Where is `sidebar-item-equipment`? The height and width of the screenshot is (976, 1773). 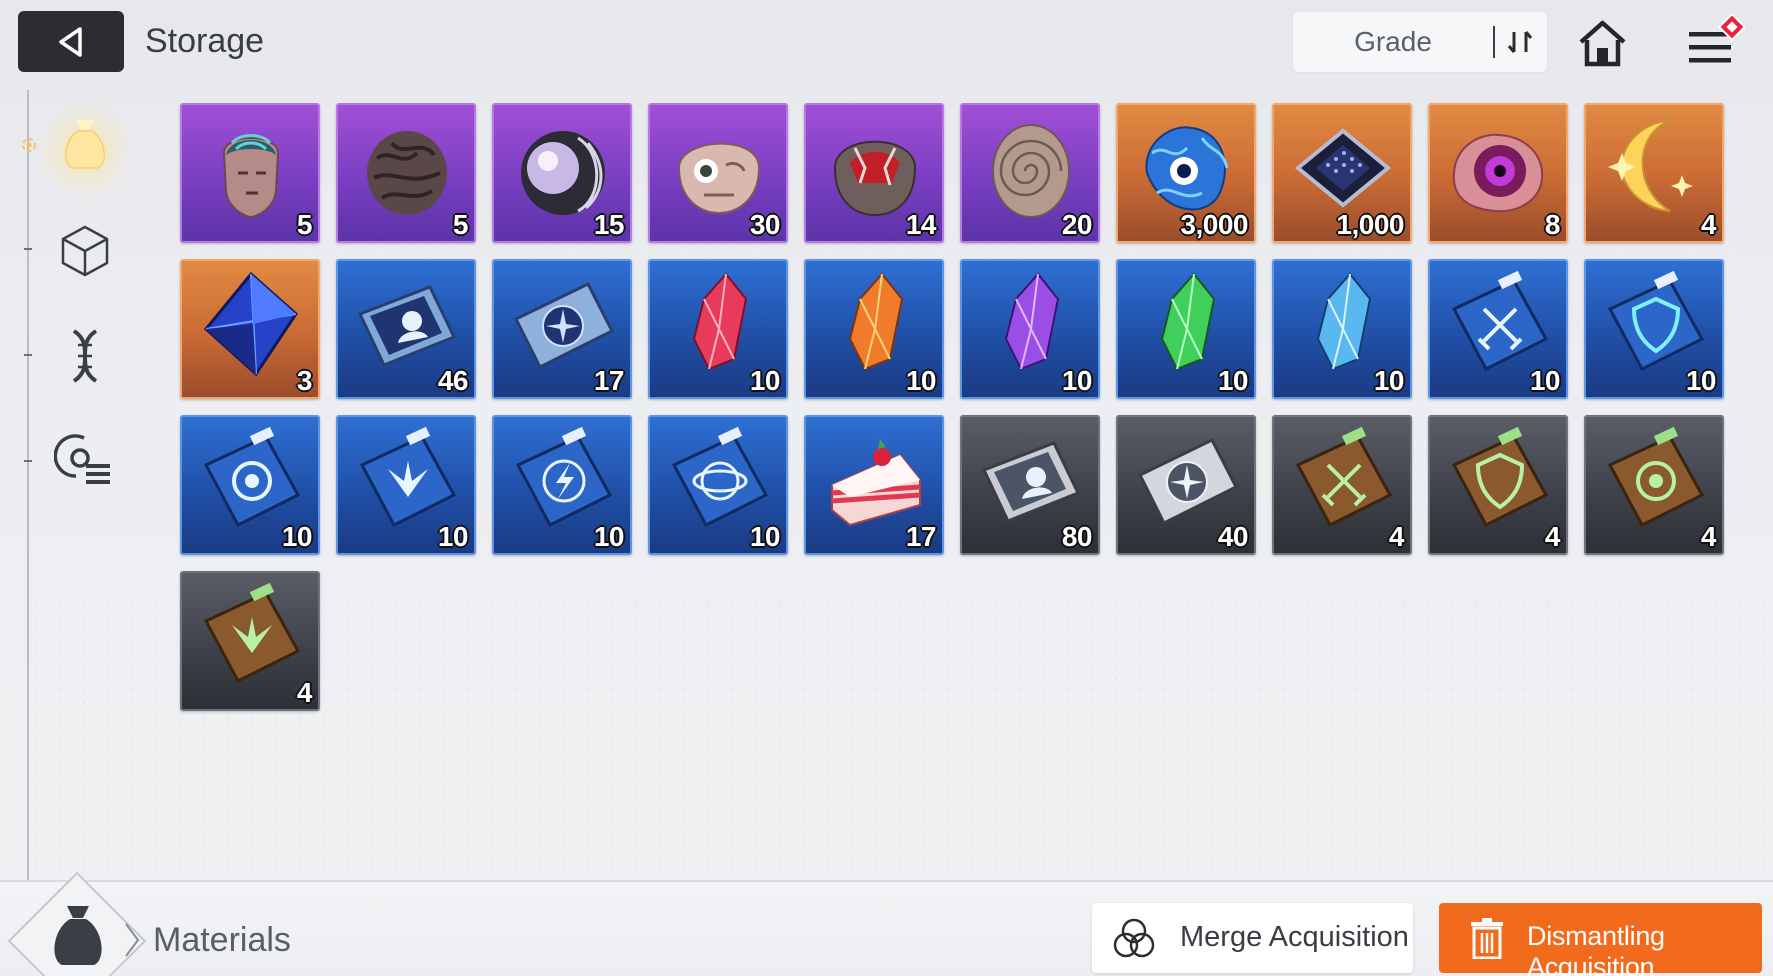 sidebar-item-equipment is located at coordinates (85, 251).